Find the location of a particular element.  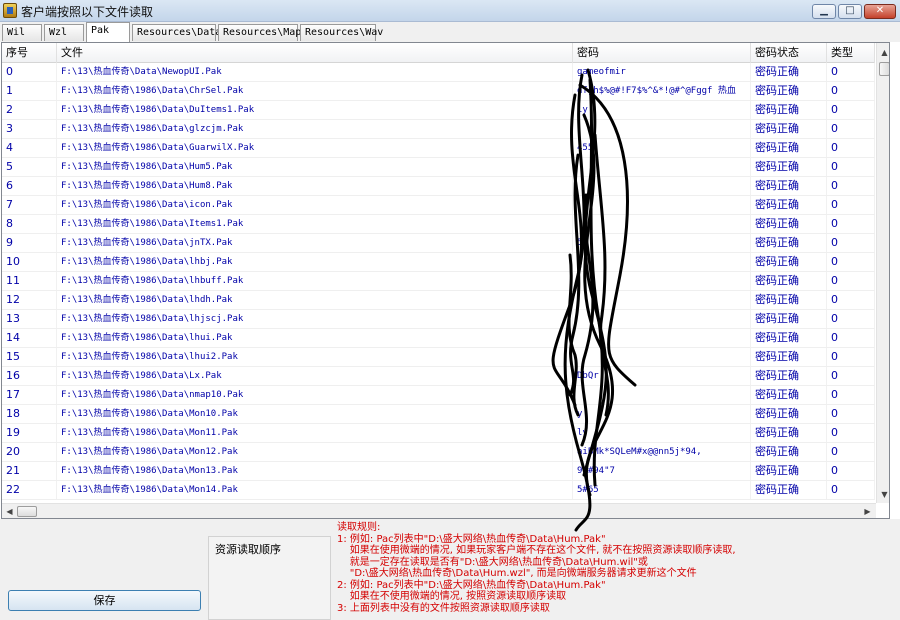

maximize-button: □ is located at coordinates (850, 11).